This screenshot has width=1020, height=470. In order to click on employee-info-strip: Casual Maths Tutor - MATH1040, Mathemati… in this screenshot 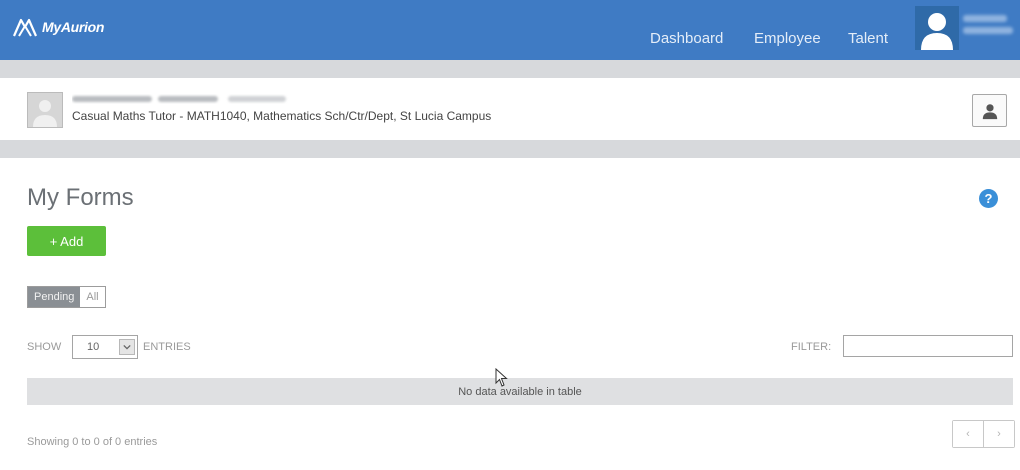, I will do `click(510, 109)`.